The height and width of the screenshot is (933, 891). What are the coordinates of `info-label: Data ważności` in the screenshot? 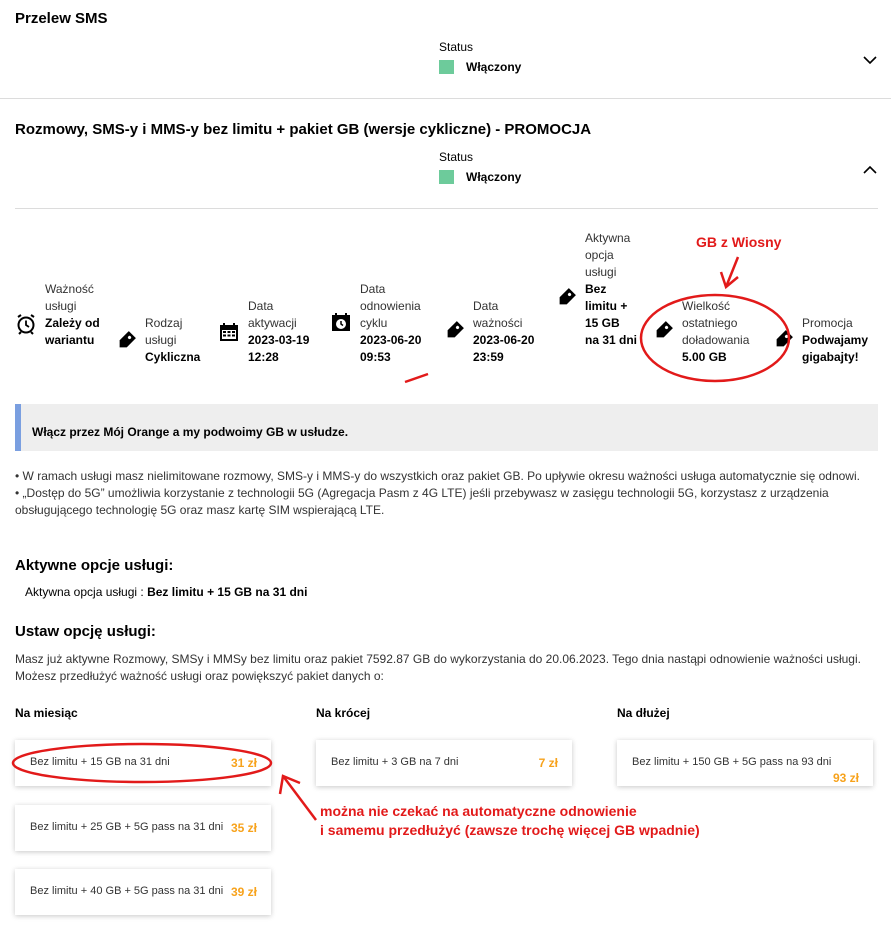 It's located at (498, 314).